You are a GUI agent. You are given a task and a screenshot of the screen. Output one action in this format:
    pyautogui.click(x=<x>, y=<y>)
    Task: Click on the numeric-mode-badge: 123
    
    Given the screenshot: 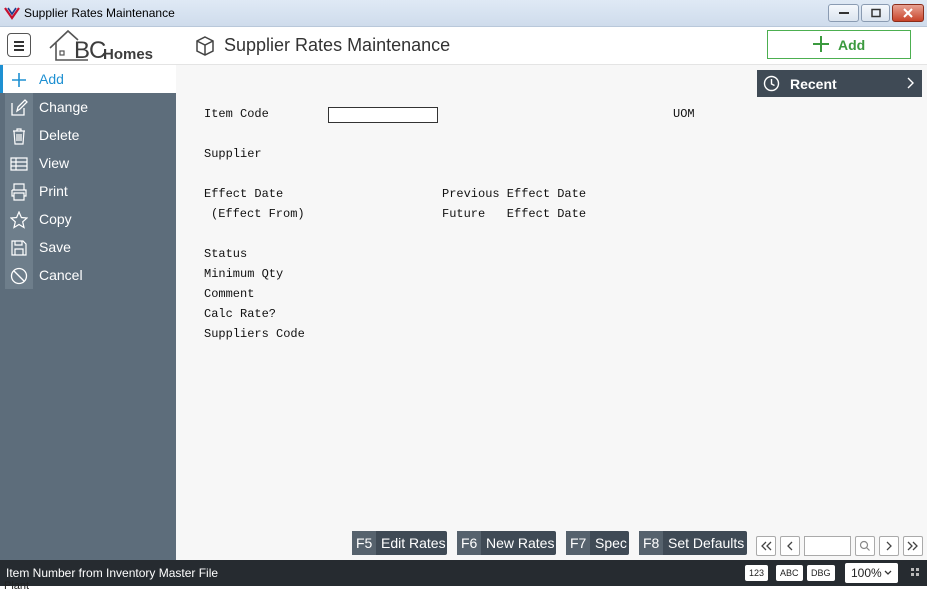 What is the action you would take?
    pyautogui.click(x=757, y=573)
    